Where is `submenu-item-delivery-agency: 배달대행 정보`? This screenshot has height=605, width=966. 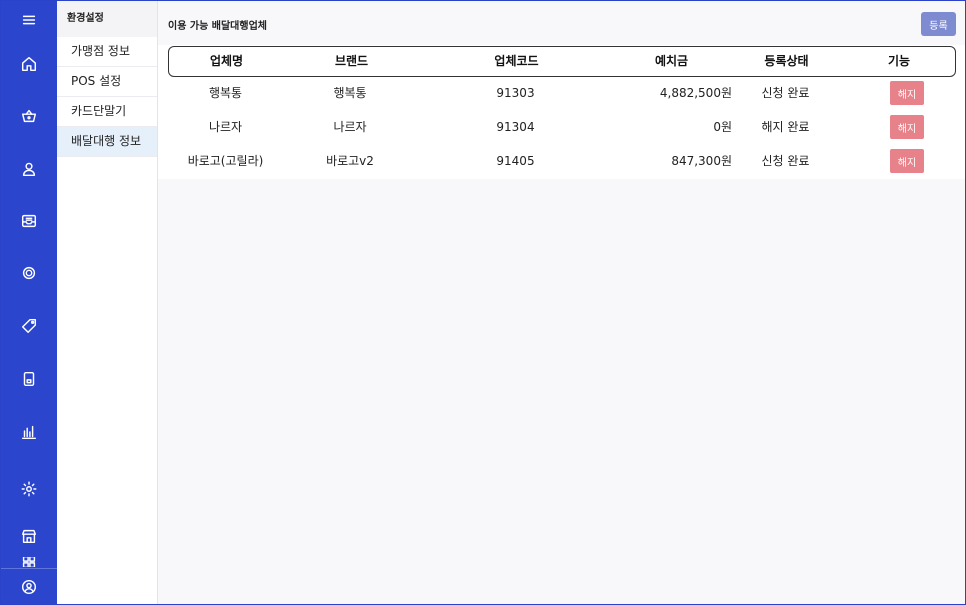
submenu-item-delivery-agency: 배달대행 정보 is located at coordinates (107, 142).